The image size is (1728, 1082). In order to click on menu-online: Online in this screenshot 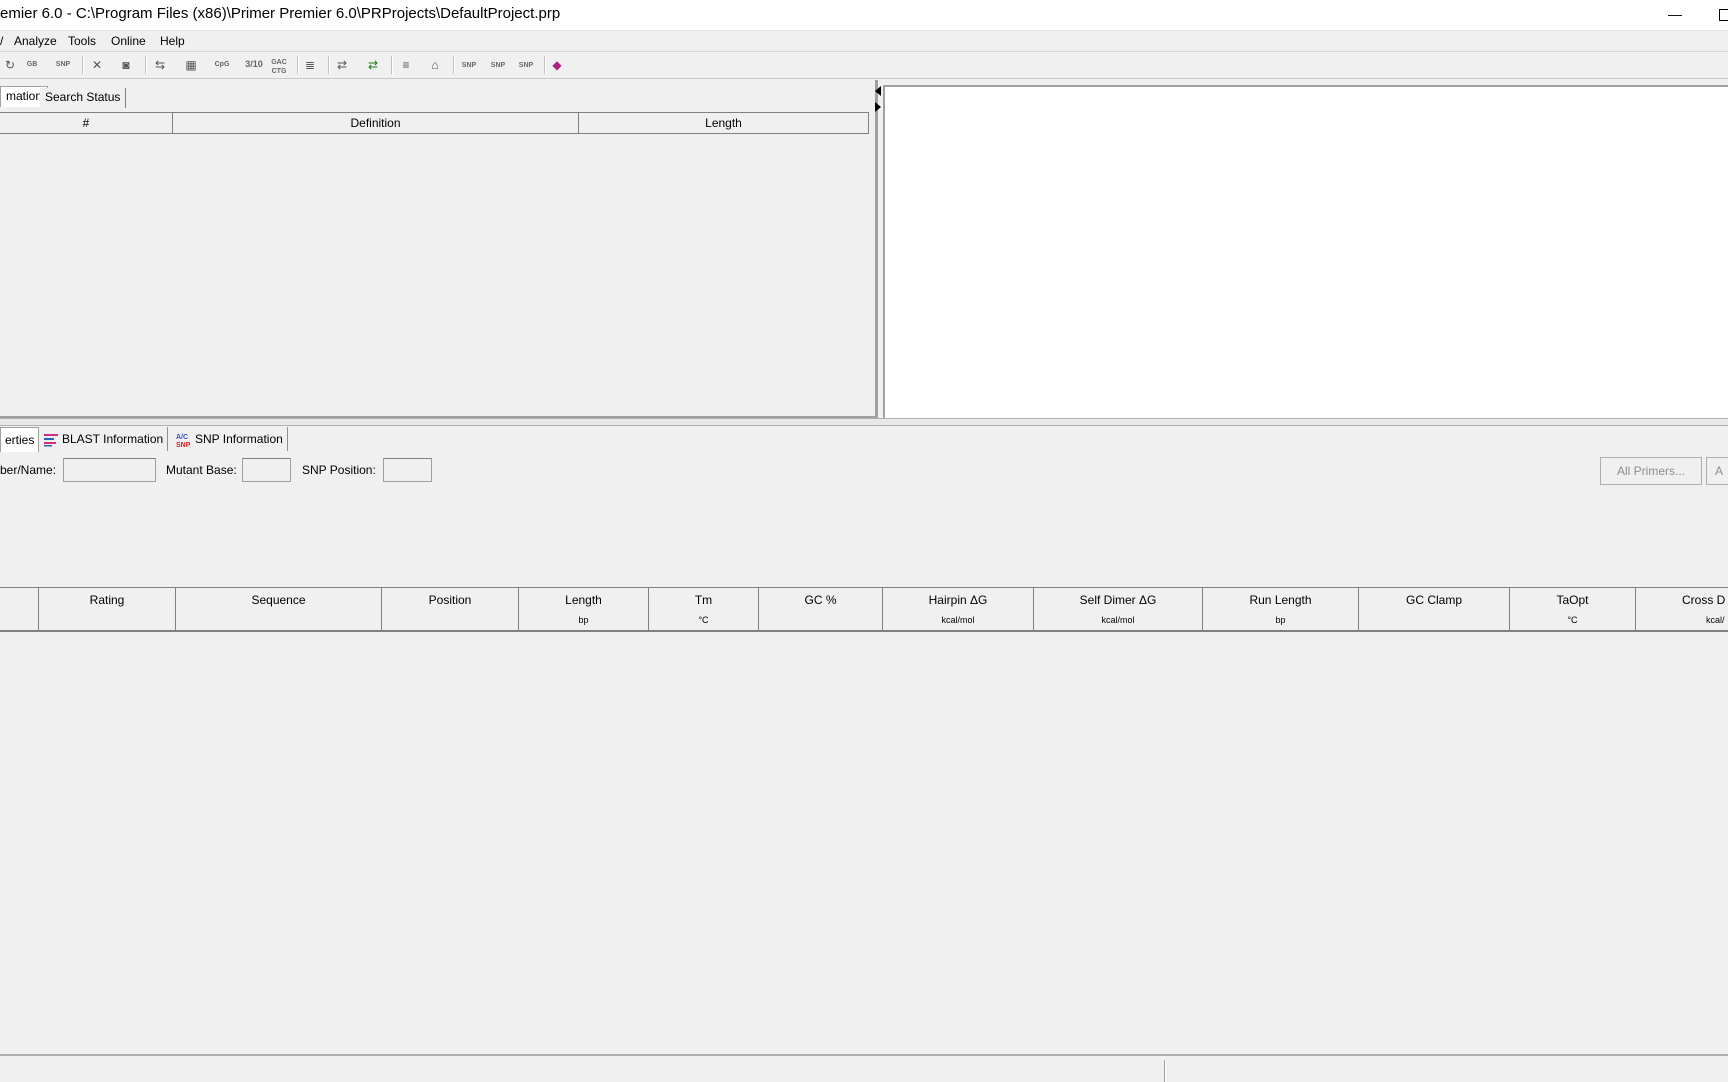, I will do `click(128, 41)`.